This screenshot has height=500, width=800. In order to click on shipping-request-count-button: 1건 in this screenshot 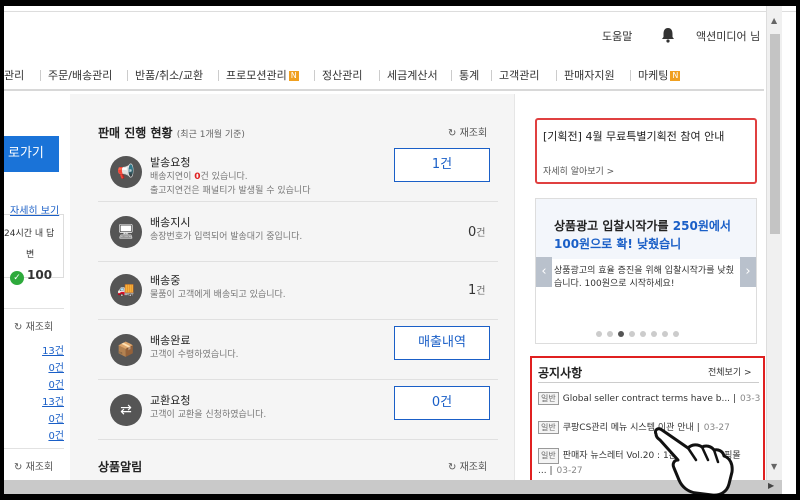, I will do `click(442, 165)`.